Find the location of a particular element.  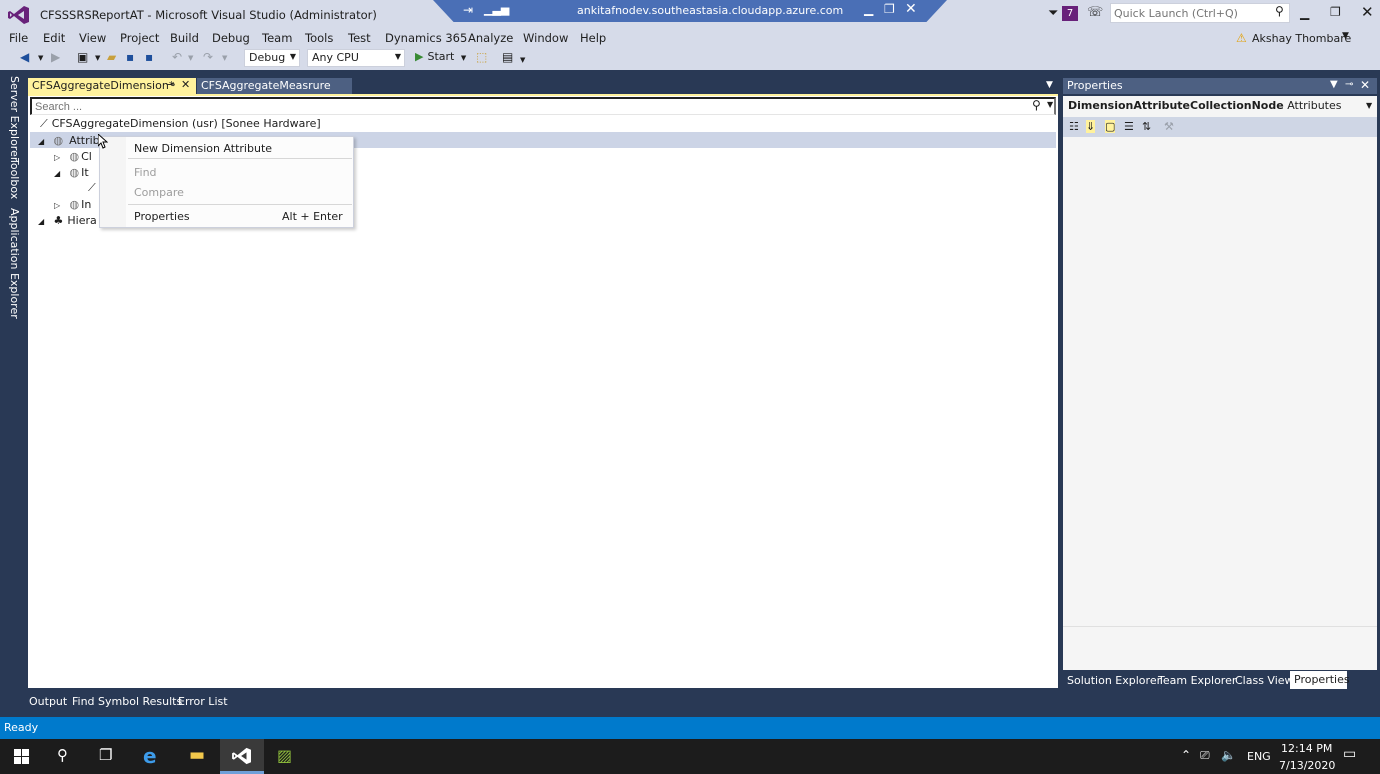

show-hidden-icons-icon: ⌃ is located at coordinates (1186, 755).